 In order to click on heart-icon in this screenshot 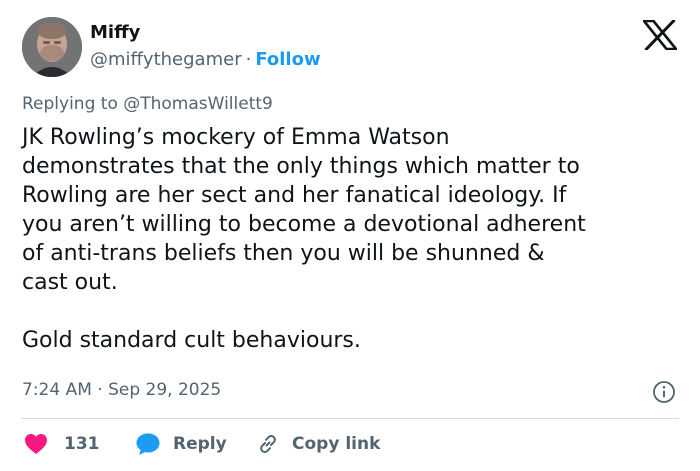, I will do `click(36, 444)`.